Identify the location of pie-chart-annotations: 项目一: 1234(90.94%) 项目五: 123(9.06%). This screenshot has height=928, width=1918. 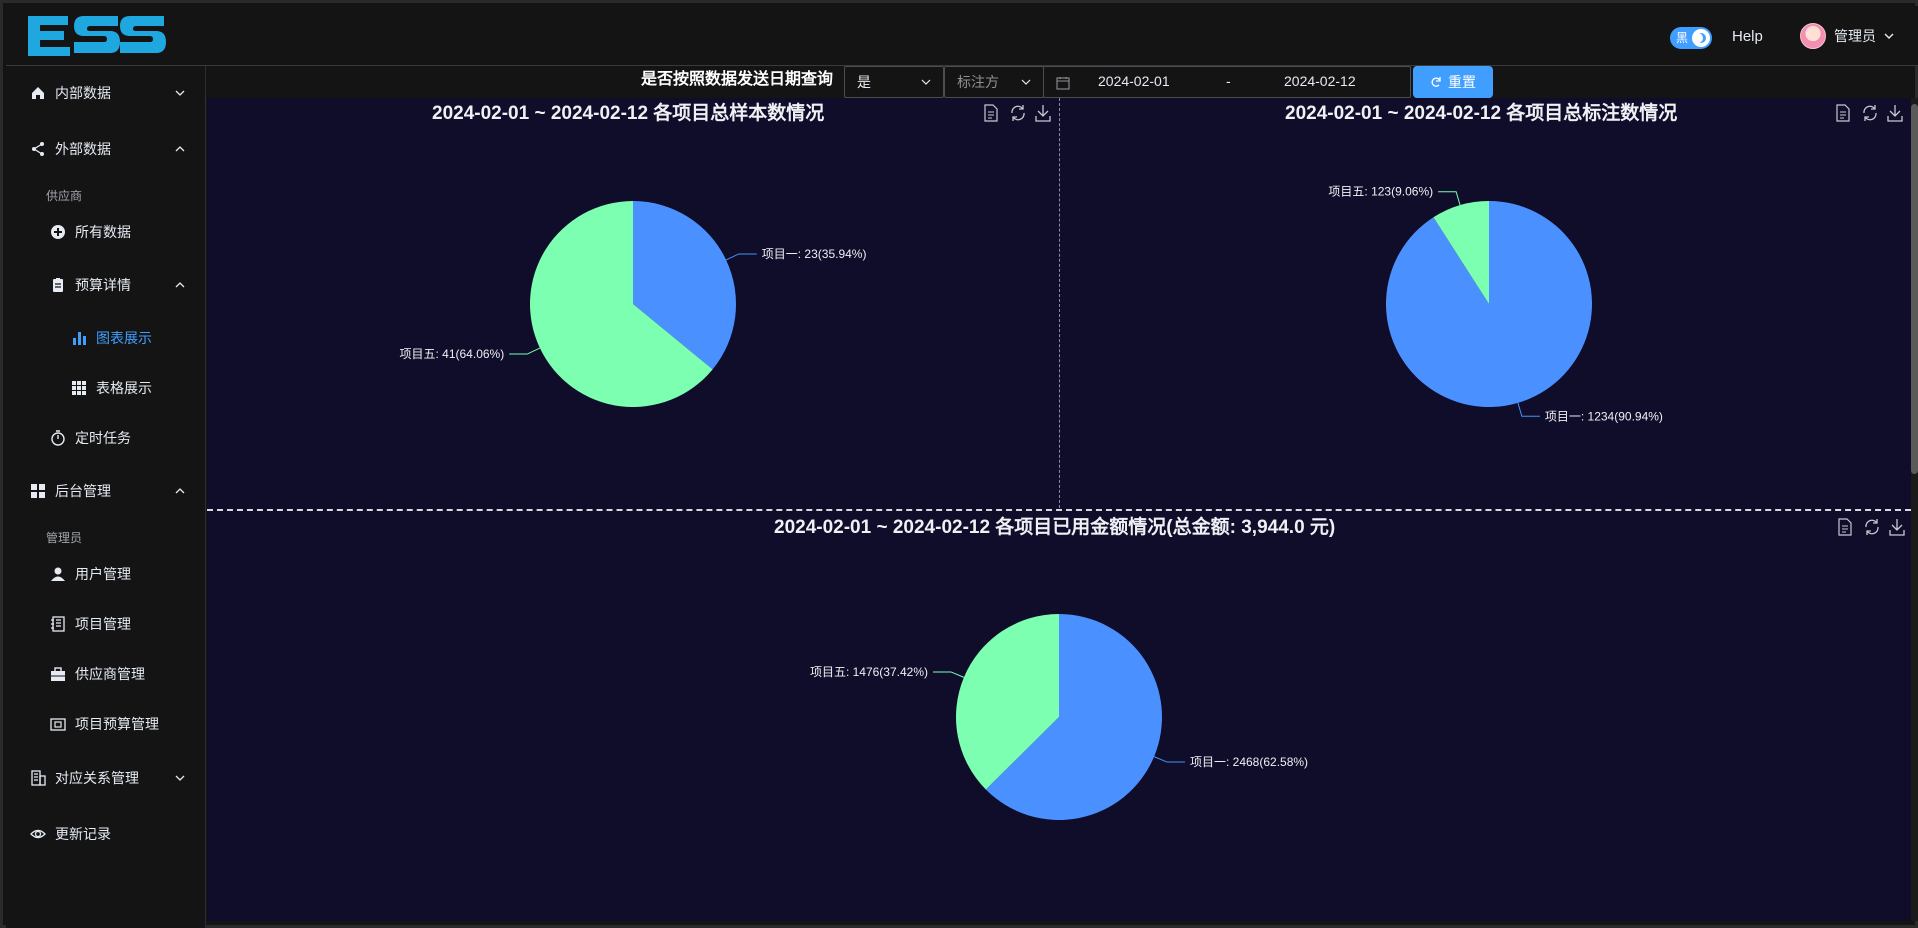
(1495, 304).